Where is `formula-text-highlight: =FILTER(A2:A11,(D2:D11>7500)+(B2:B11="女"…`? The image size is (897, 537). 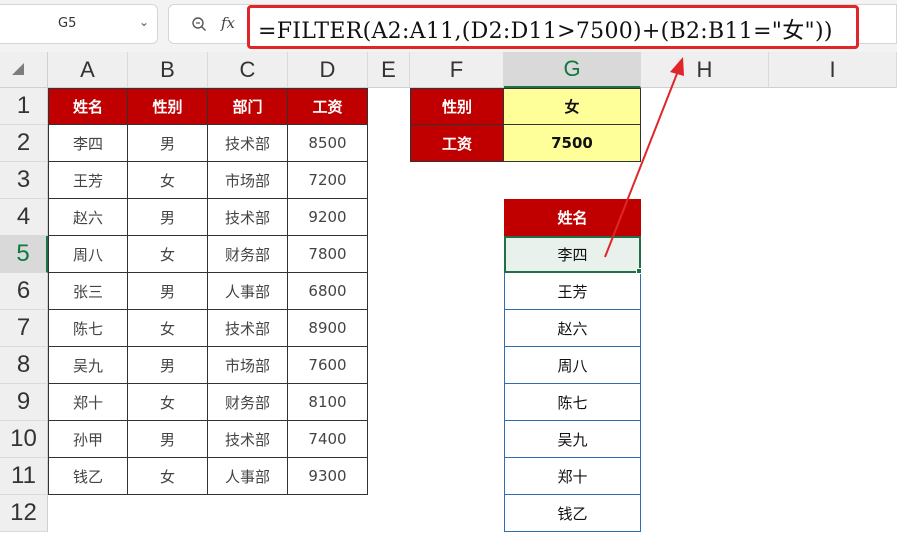 formula-text-highlight: =FILTER(A2:A11,(D2:D11>7500)+(B2:B11="女"… is located at coordinates (553, 27).